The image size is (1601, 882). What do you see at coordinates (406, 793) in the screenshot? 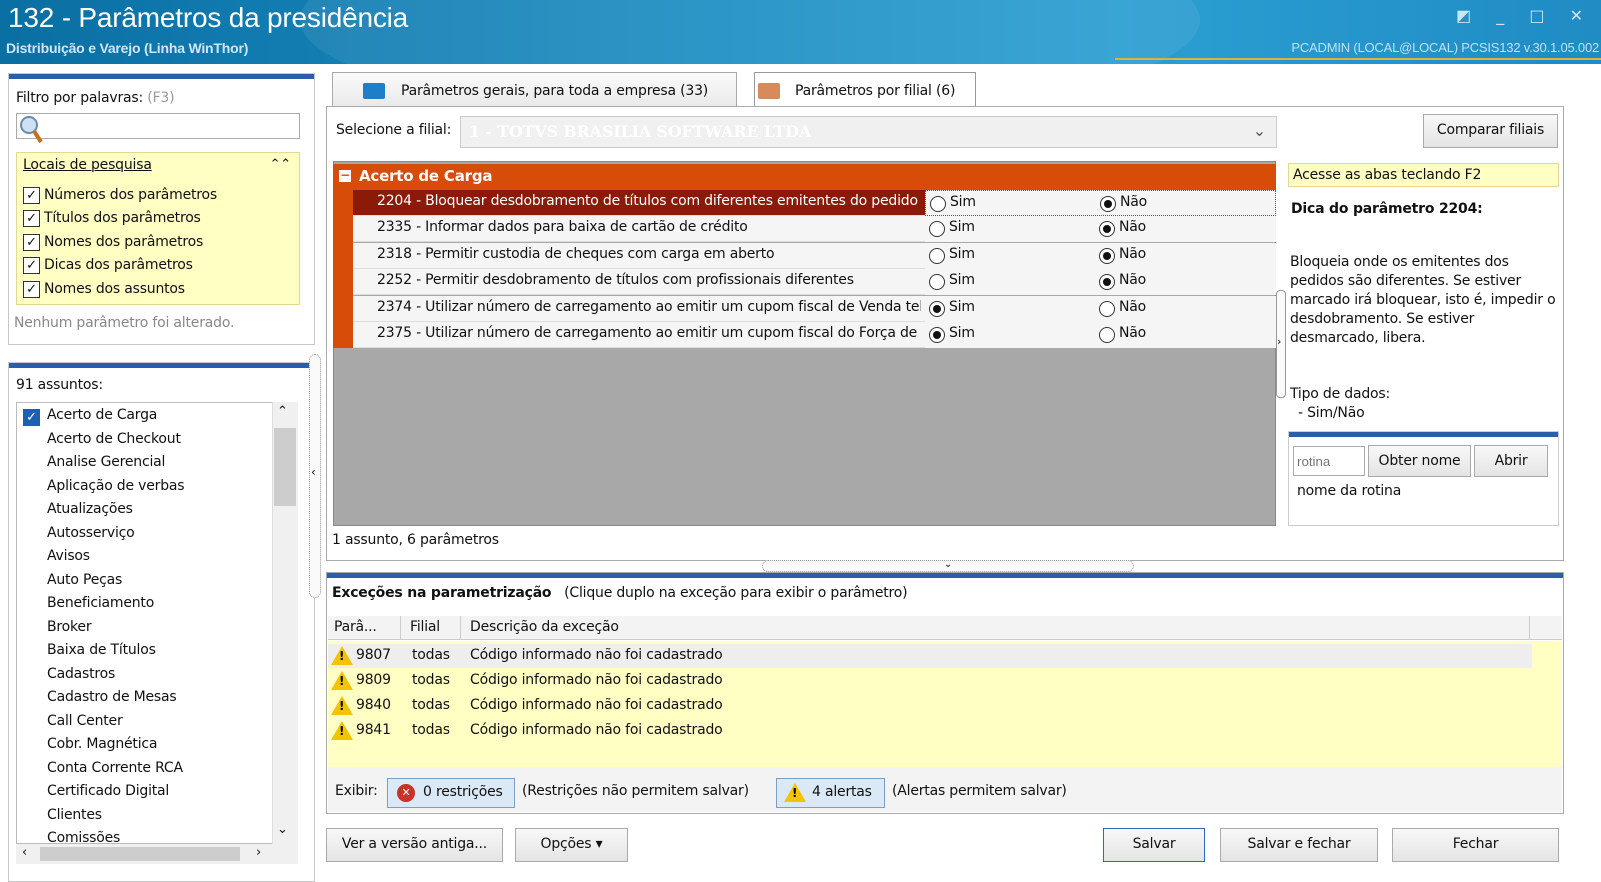
I see `error-icon: ✕` at bounding box center [406, 793].